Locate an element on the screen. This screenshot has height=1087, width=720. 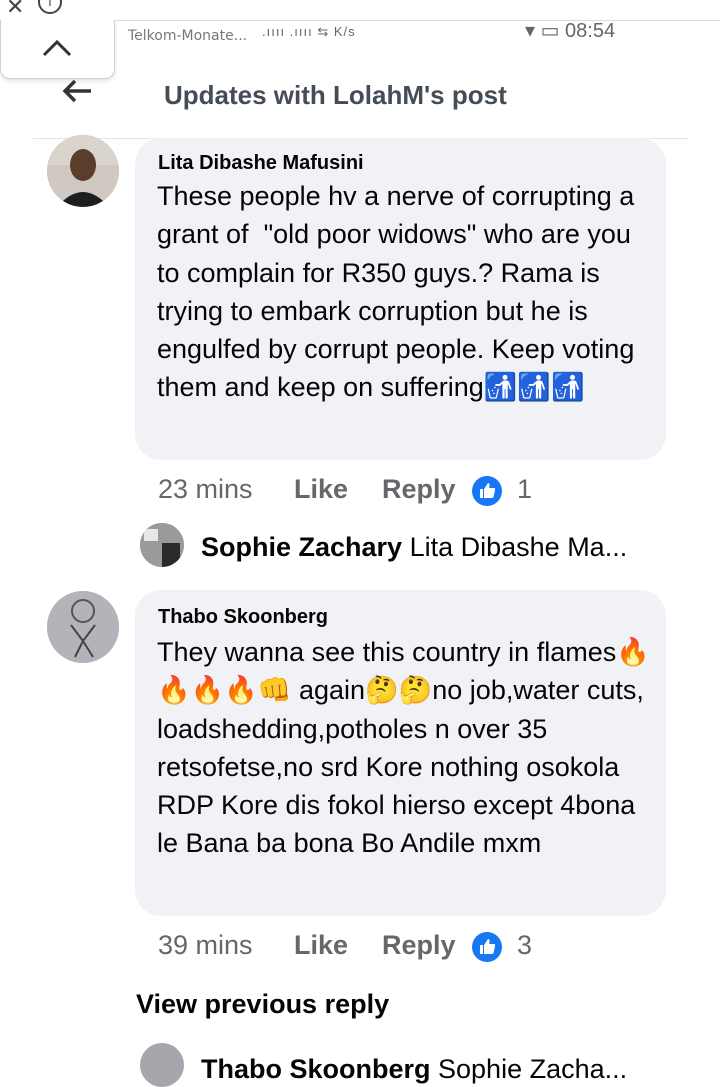
battery-time: ▾ ▭ 08:54 is located at coordinates (570, 31).